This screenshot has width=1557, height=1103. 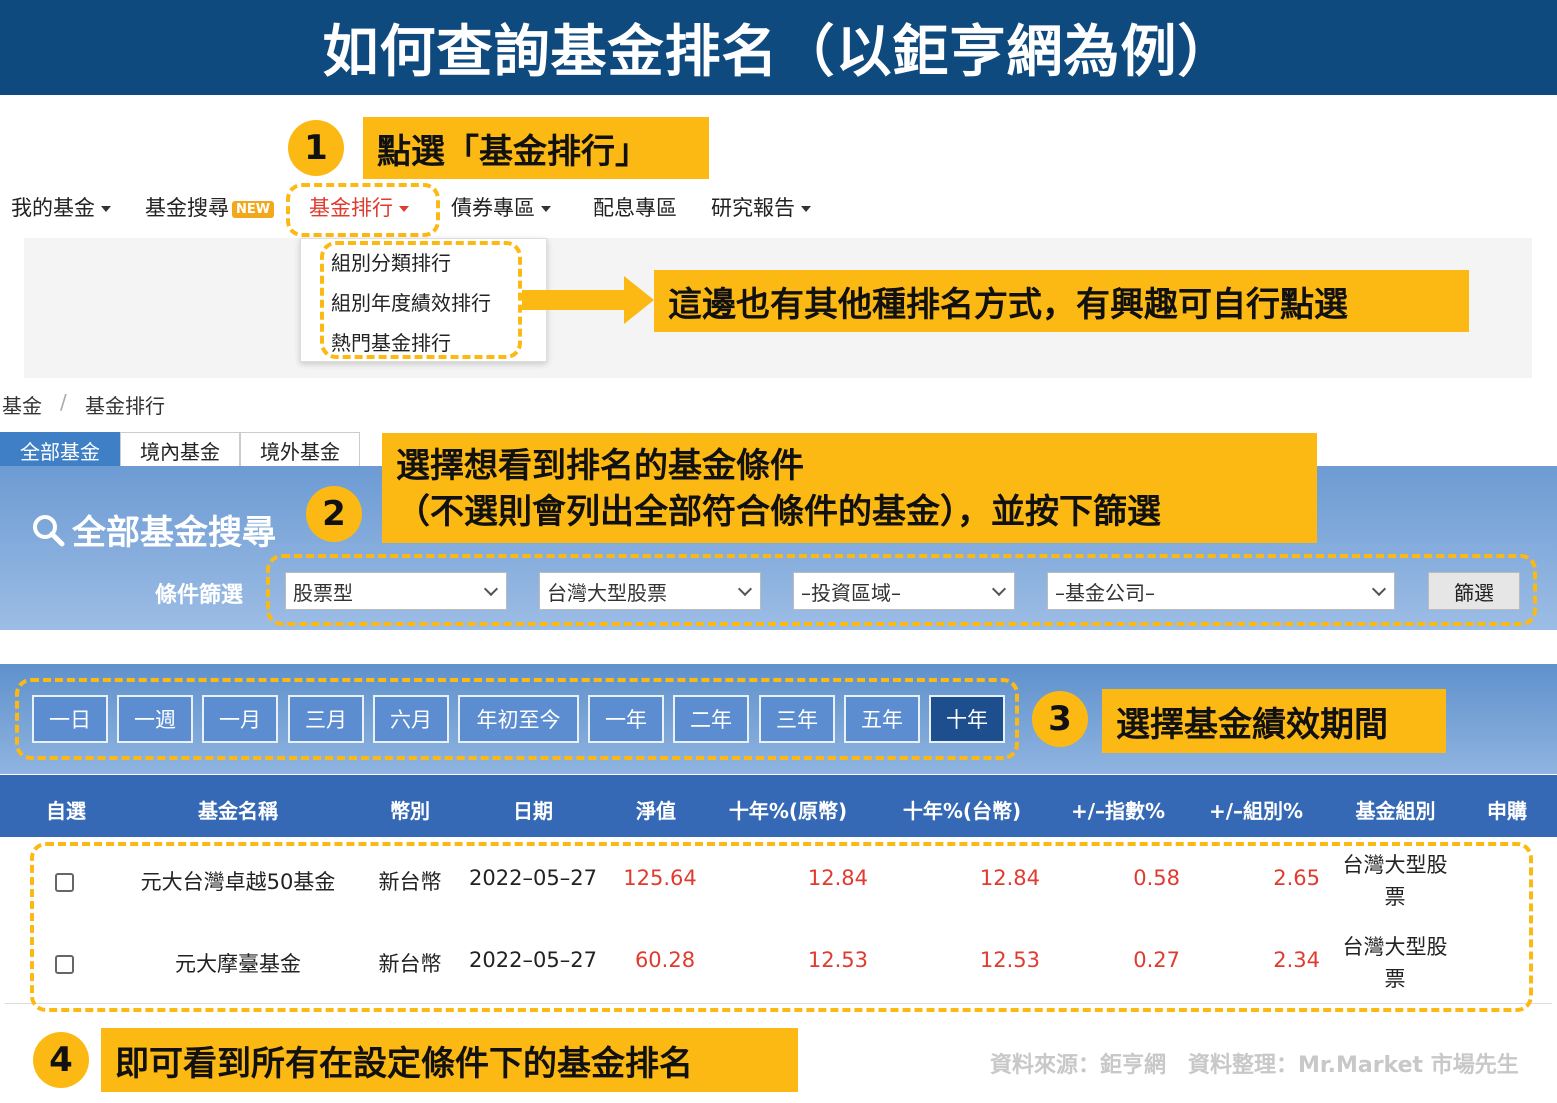 What do you see at coordinates (125, 406) in the screenshot?
I see `breadcrumb-current: 基金排行` at bounding box center [125, 406].